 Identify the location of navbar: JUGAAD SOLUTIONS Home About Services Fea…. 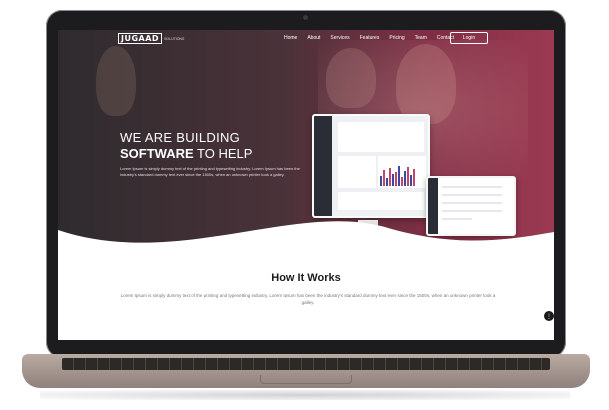
(306, 39).